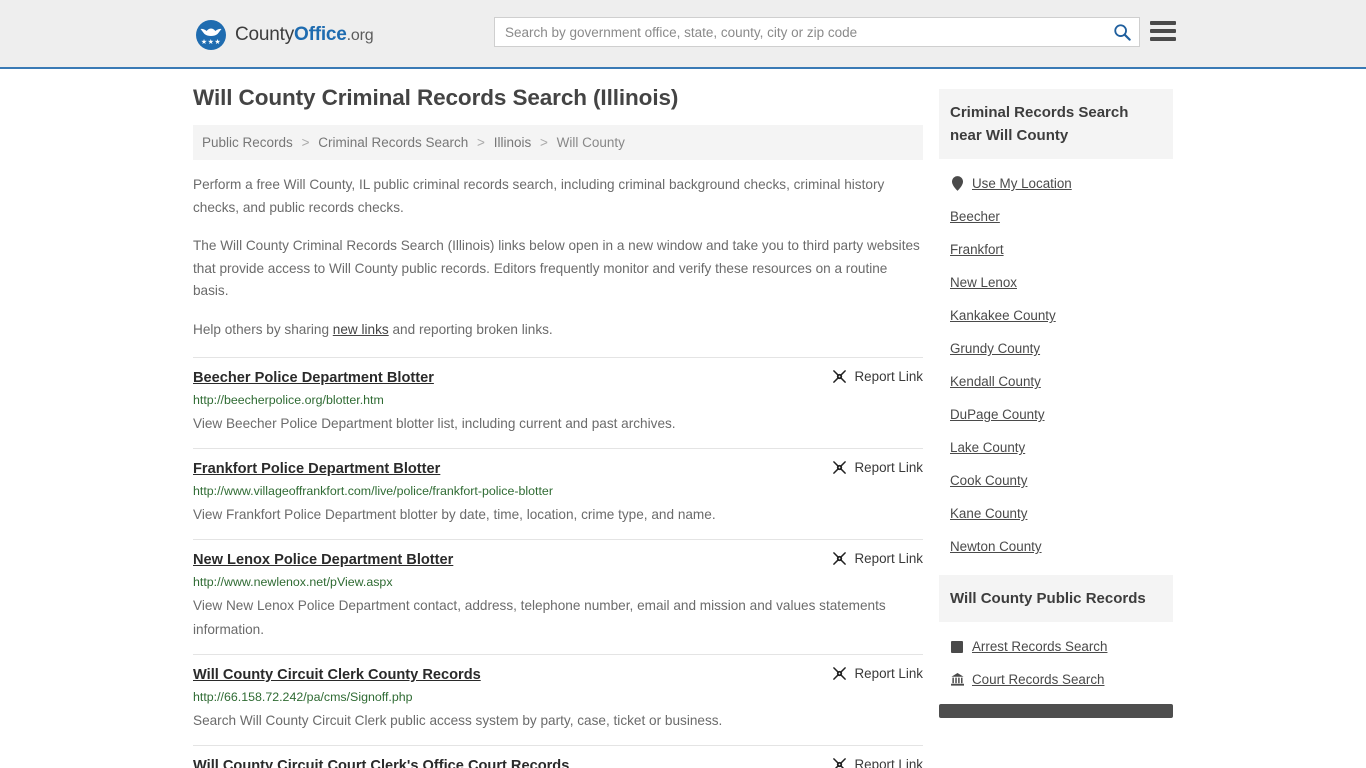 This screenshot has height=768, width=1366. I want to click on result-url: http://www.newlenox.net/pView.aspx, so click(558, 582).